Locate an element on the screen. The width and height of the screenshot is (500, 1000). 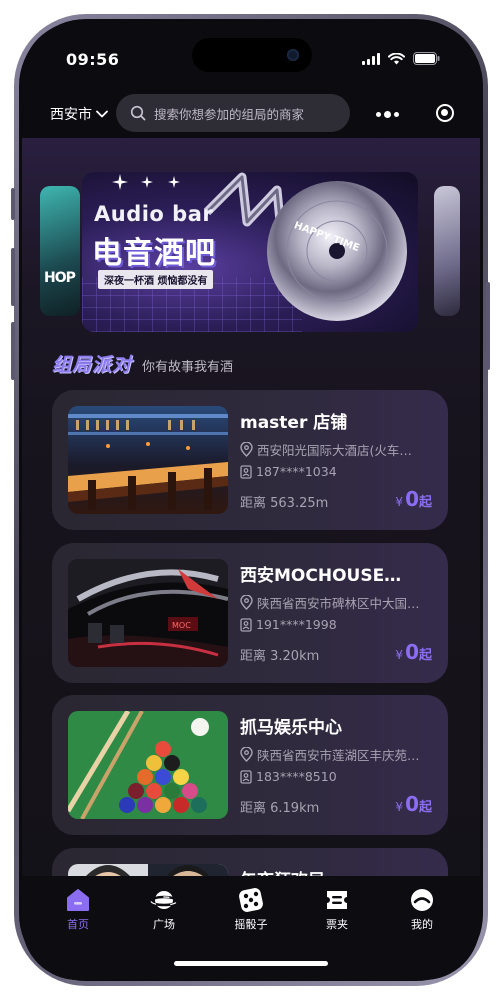
venue-name: master 店铺 is located at coordinates (294, 423).